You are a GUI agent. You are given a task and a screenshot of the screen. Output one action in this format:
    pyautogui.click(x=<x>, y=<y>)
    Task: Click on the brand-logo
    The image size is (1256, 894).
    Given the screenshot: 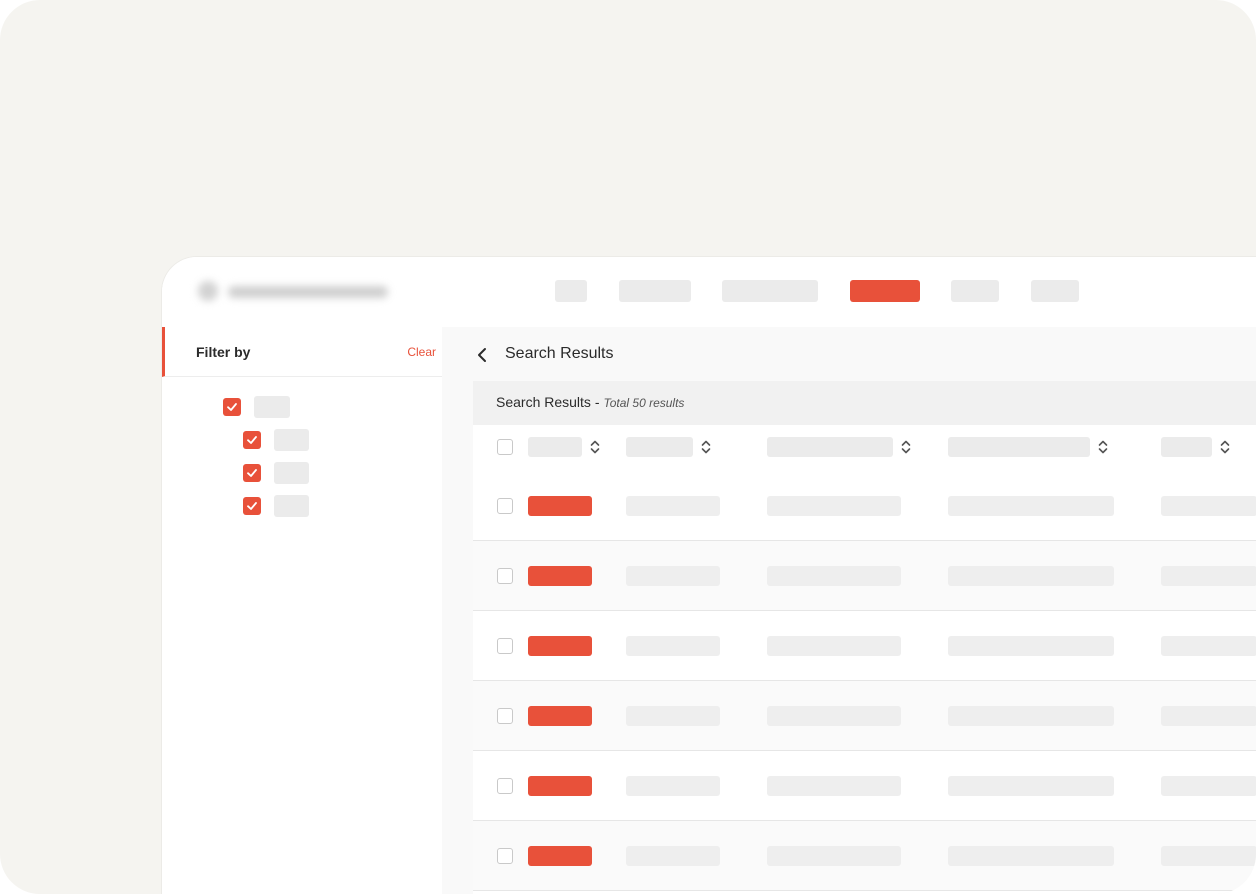 What is the action you would take?
    pyautogui.click(x=298, y=292)
    